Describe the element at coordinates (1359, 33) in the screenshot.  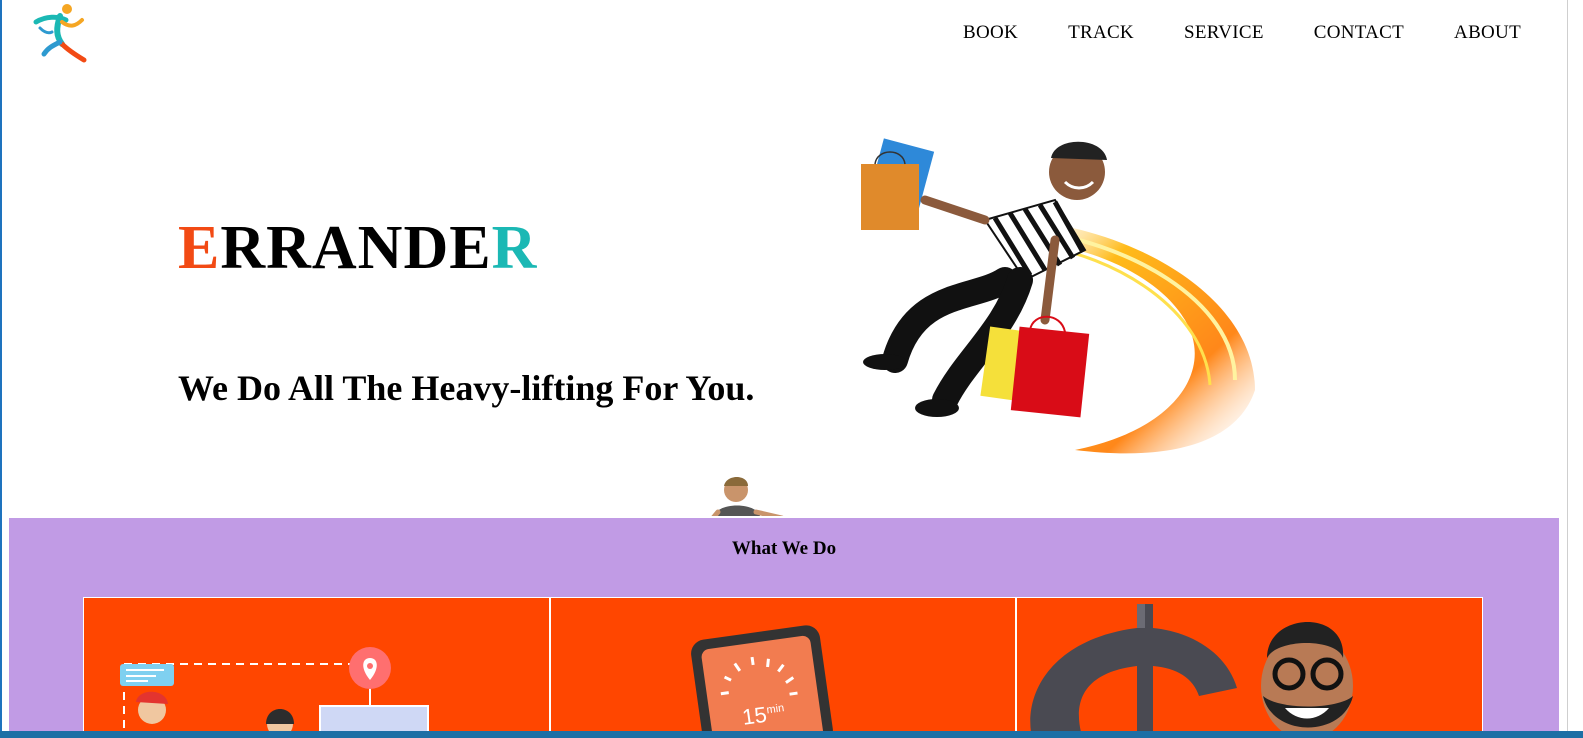
I see `nav-contact: CONTACT` at that location.